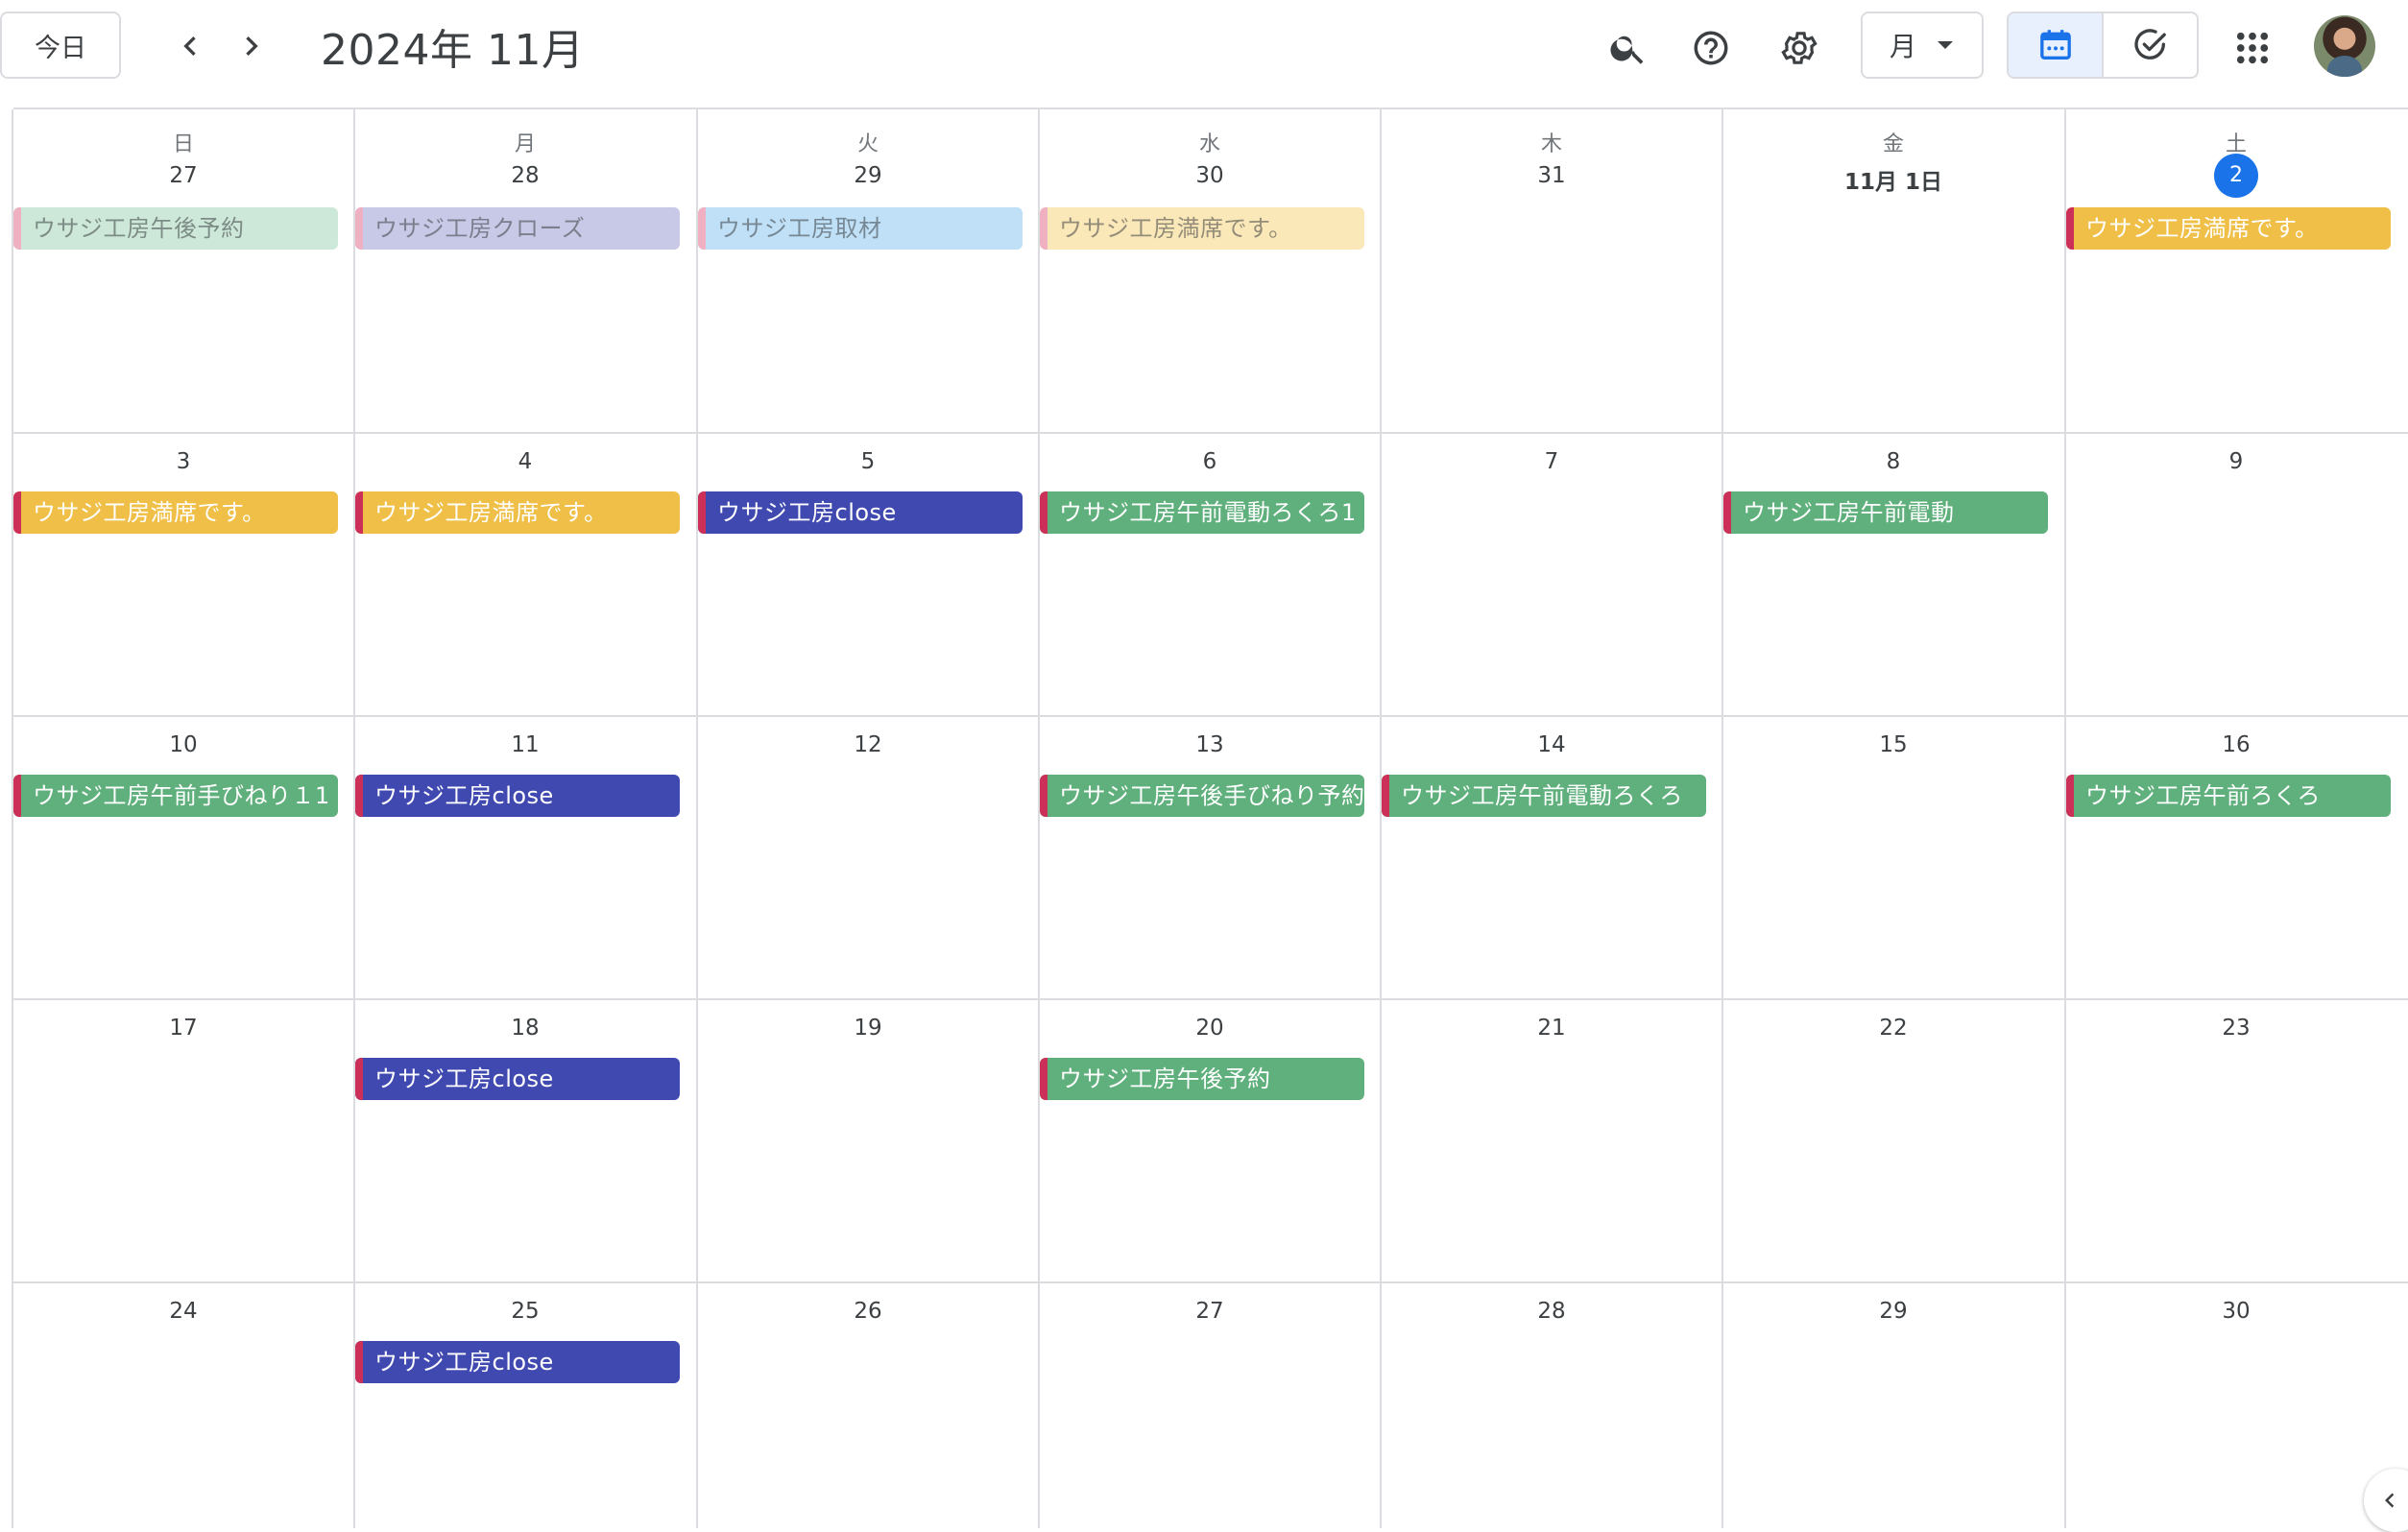  Describe the element at coordinates (525, 573) in the screenshot. I see `day-cell: 4 ウサジ工房満席です。` at that location.